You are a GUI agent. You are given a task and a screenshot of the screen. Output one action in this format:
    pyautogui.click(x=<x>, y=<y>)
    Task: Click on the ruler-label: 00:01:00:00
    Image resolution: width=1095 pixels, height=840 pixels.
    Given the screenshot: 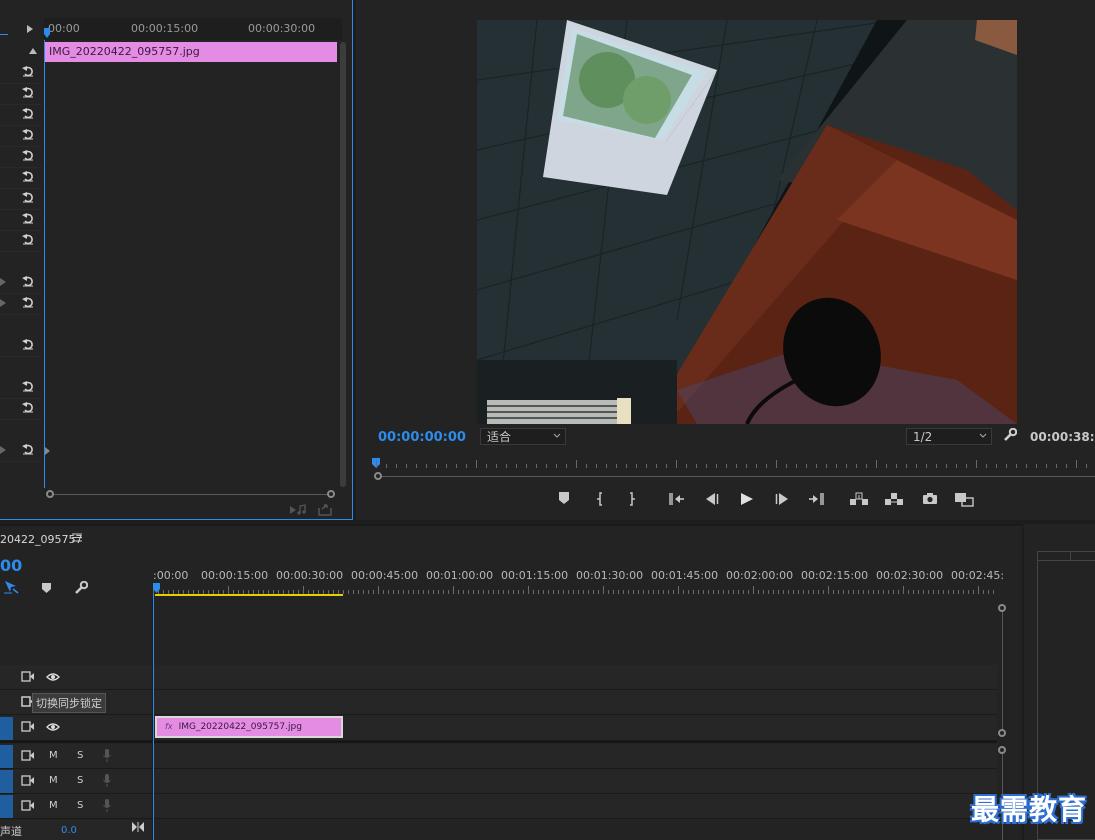 What is the action you would take?
    pyautogui.click(x=460, y=575)
    